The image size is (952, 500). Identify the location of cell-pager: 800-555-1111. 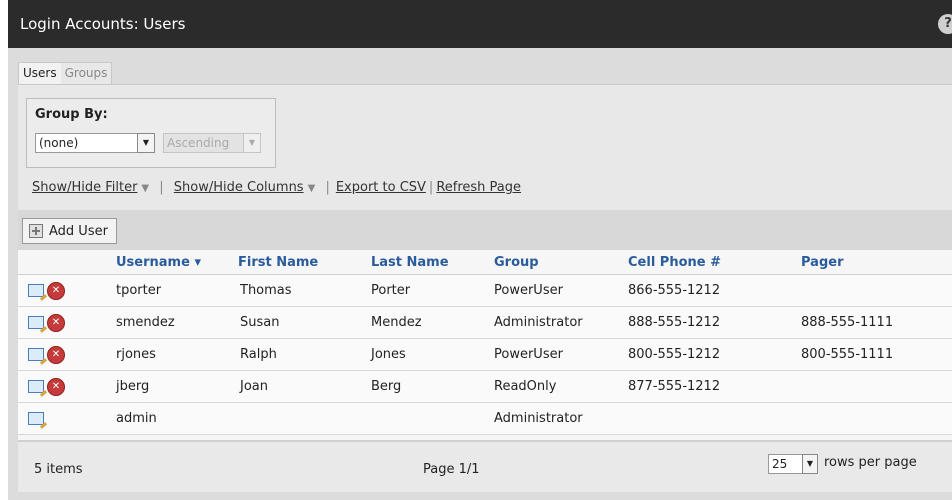
(847, 354).